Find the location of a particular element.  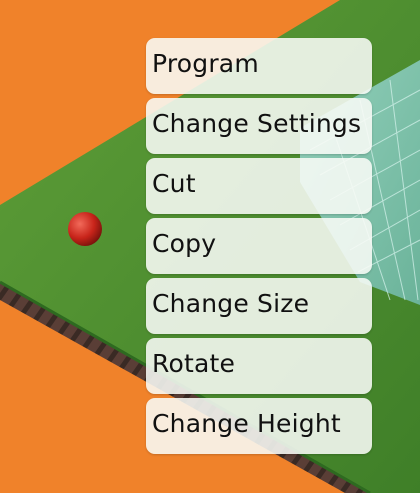

menu-item-copy: Copy is located at coordinates (259, 246).